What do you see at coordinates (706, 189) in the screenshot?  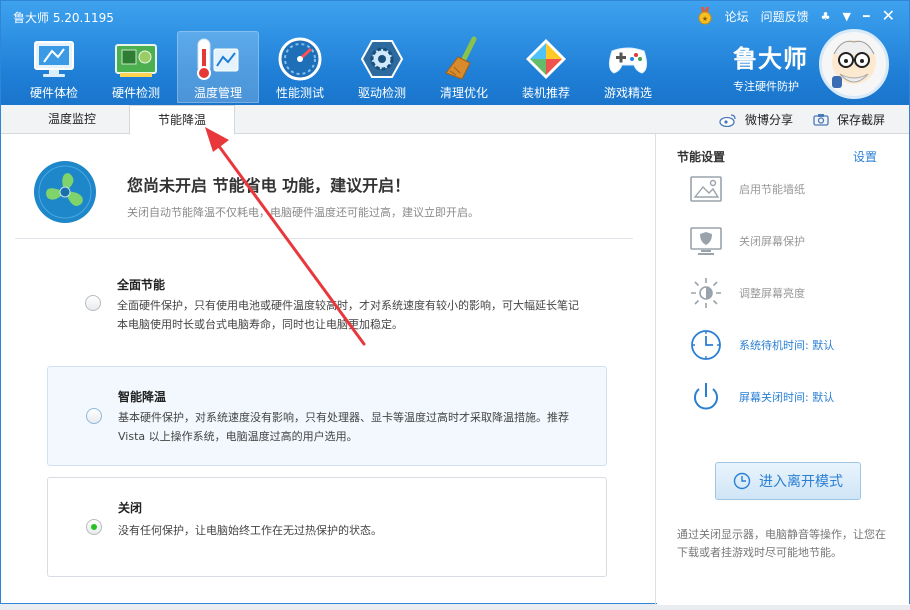 I see `wallpaper-icon` at bounding box center [706, 189].